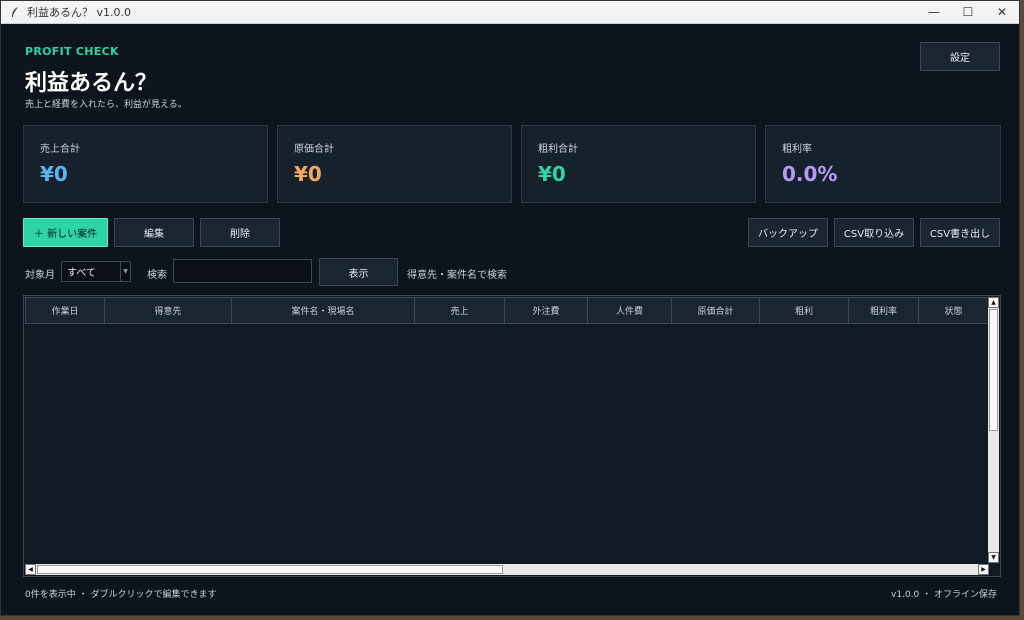 This screenshot has width=1024, height=620. I want to click on new-project-button: ＋ 新しい案件, so click(65, 232).